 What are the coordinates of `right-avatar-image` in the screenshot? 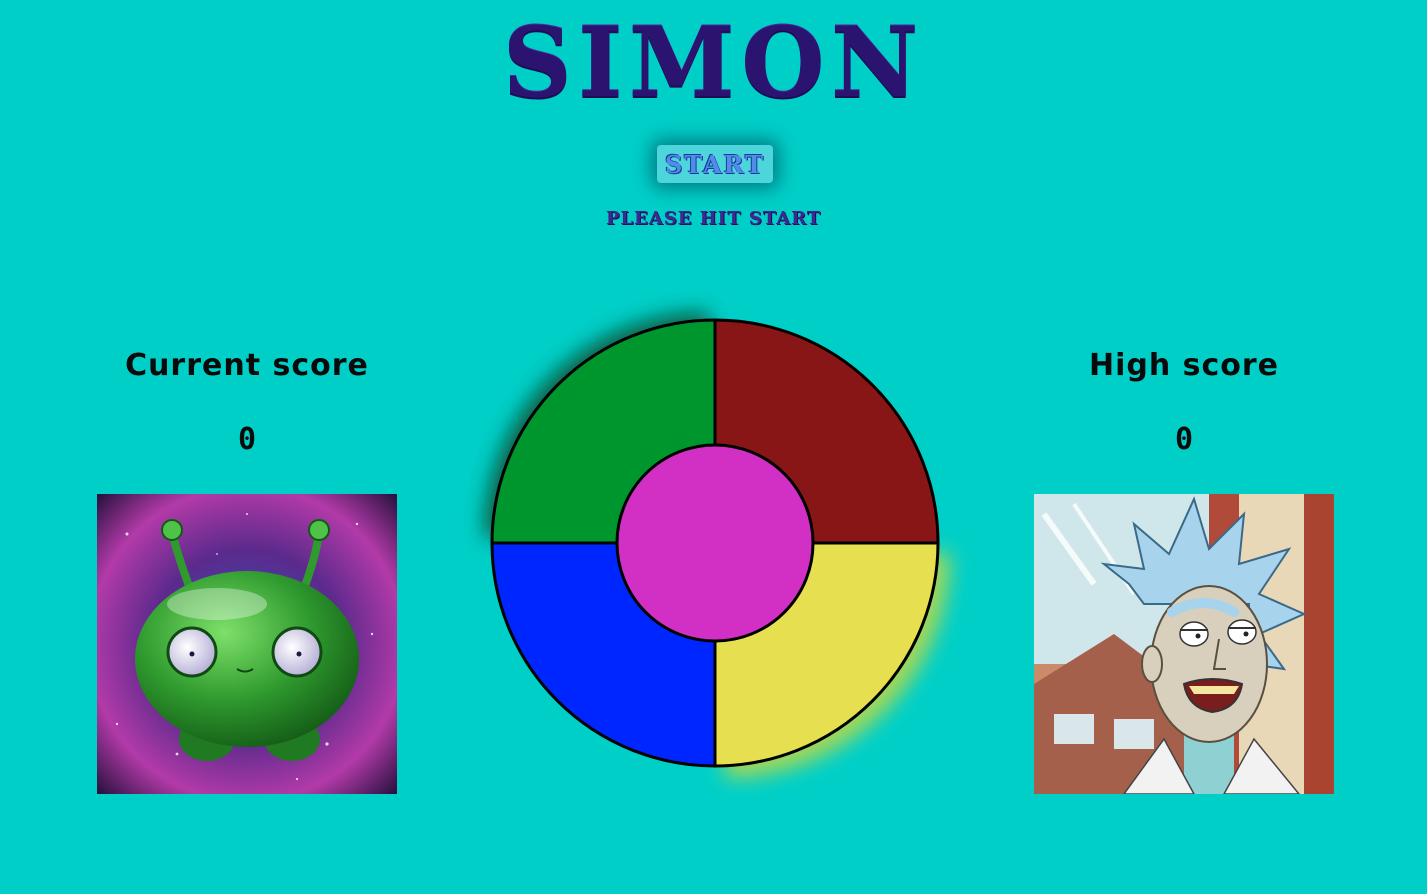 It's located at (1184, 644).